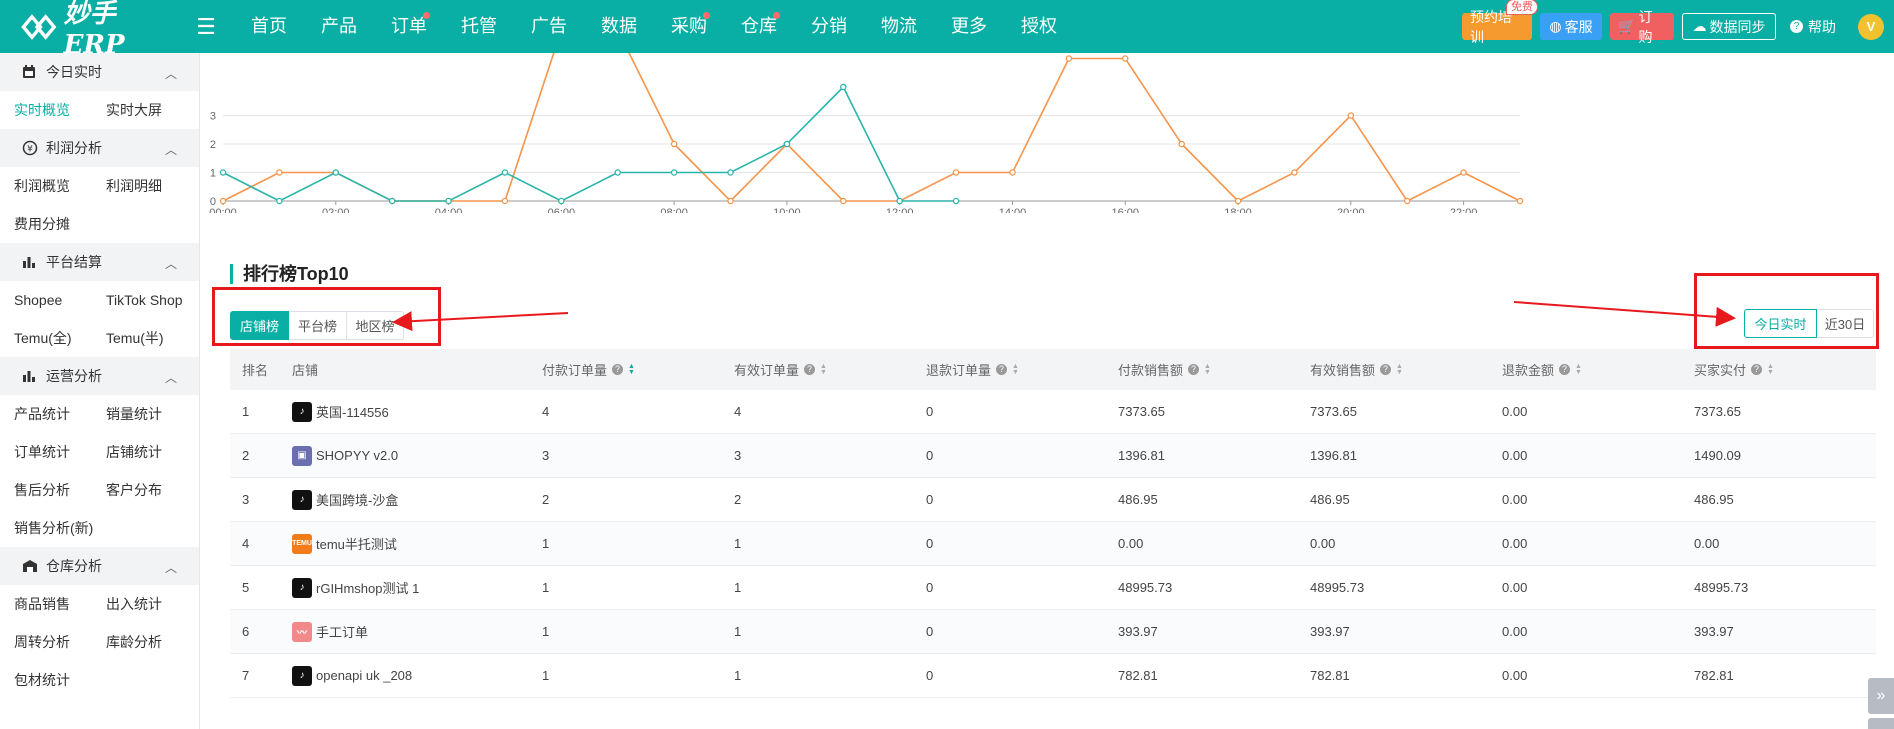 The width and height of the screenshot is (1894, 729). I want to click on column-header-label: 付款销售额, so click(1151, 370).